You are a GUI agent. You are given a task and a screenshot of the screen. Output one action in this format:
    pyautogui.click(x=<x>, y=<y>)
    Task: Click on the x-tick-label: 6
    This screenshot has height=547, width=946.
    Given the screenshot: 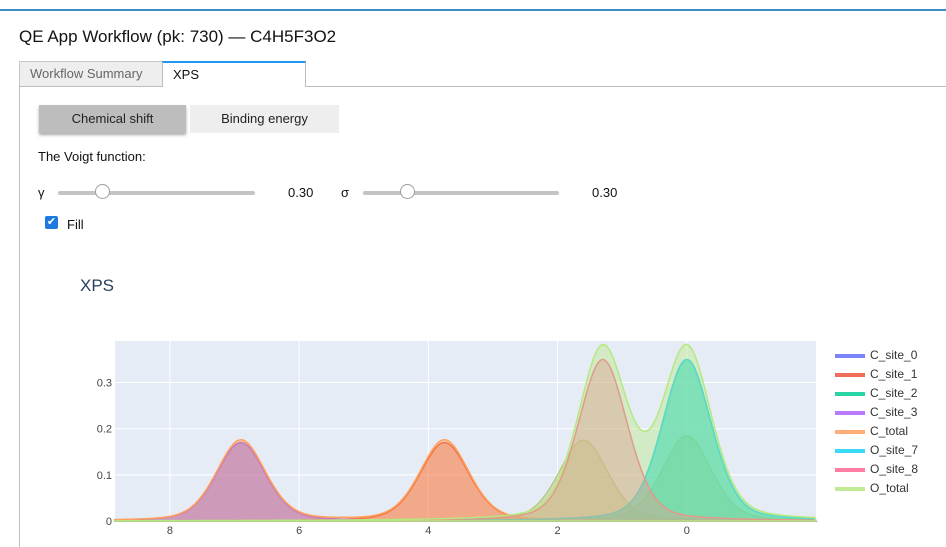 What is the action you would take?
    pyautogui.click(x=299, y=531)
    